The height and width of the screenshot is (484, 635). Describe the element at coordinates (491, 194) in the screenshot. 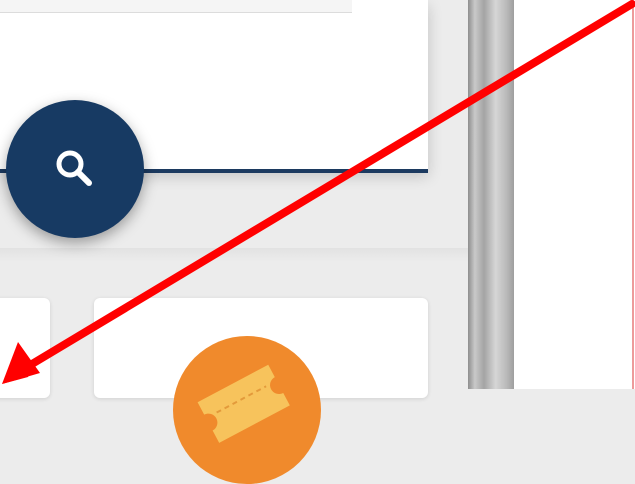

I see `window-scrollbar` at that location.